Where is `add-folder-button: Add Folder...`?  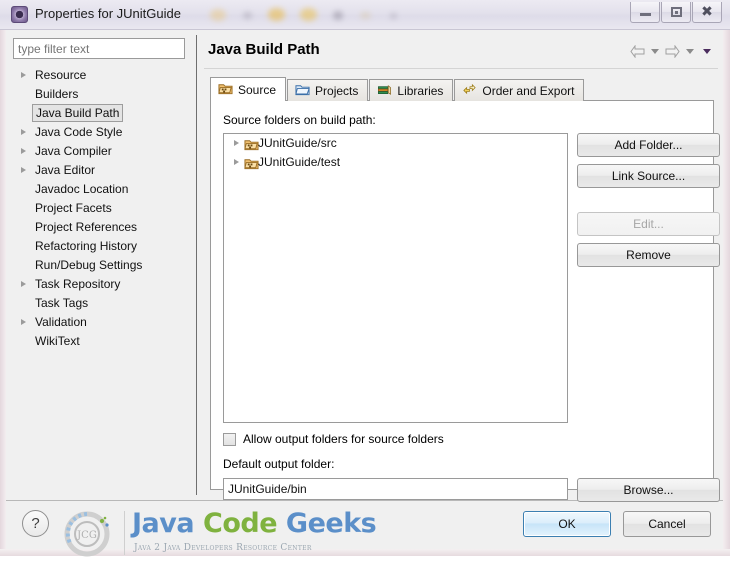 add-folder-button: Add Folder... is located at coordinates (648, 145).